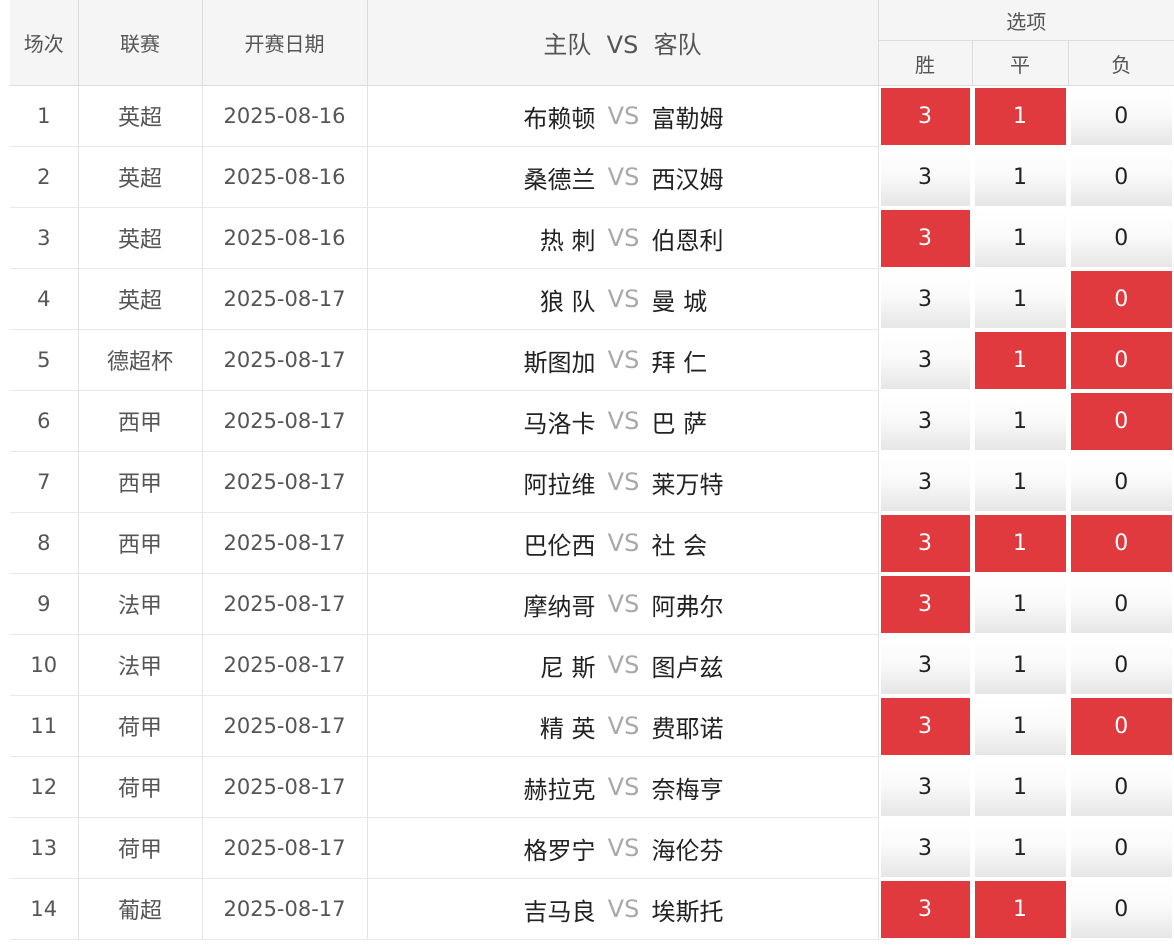  I want to click on home-team: 巴伦西, so click(559, 545).